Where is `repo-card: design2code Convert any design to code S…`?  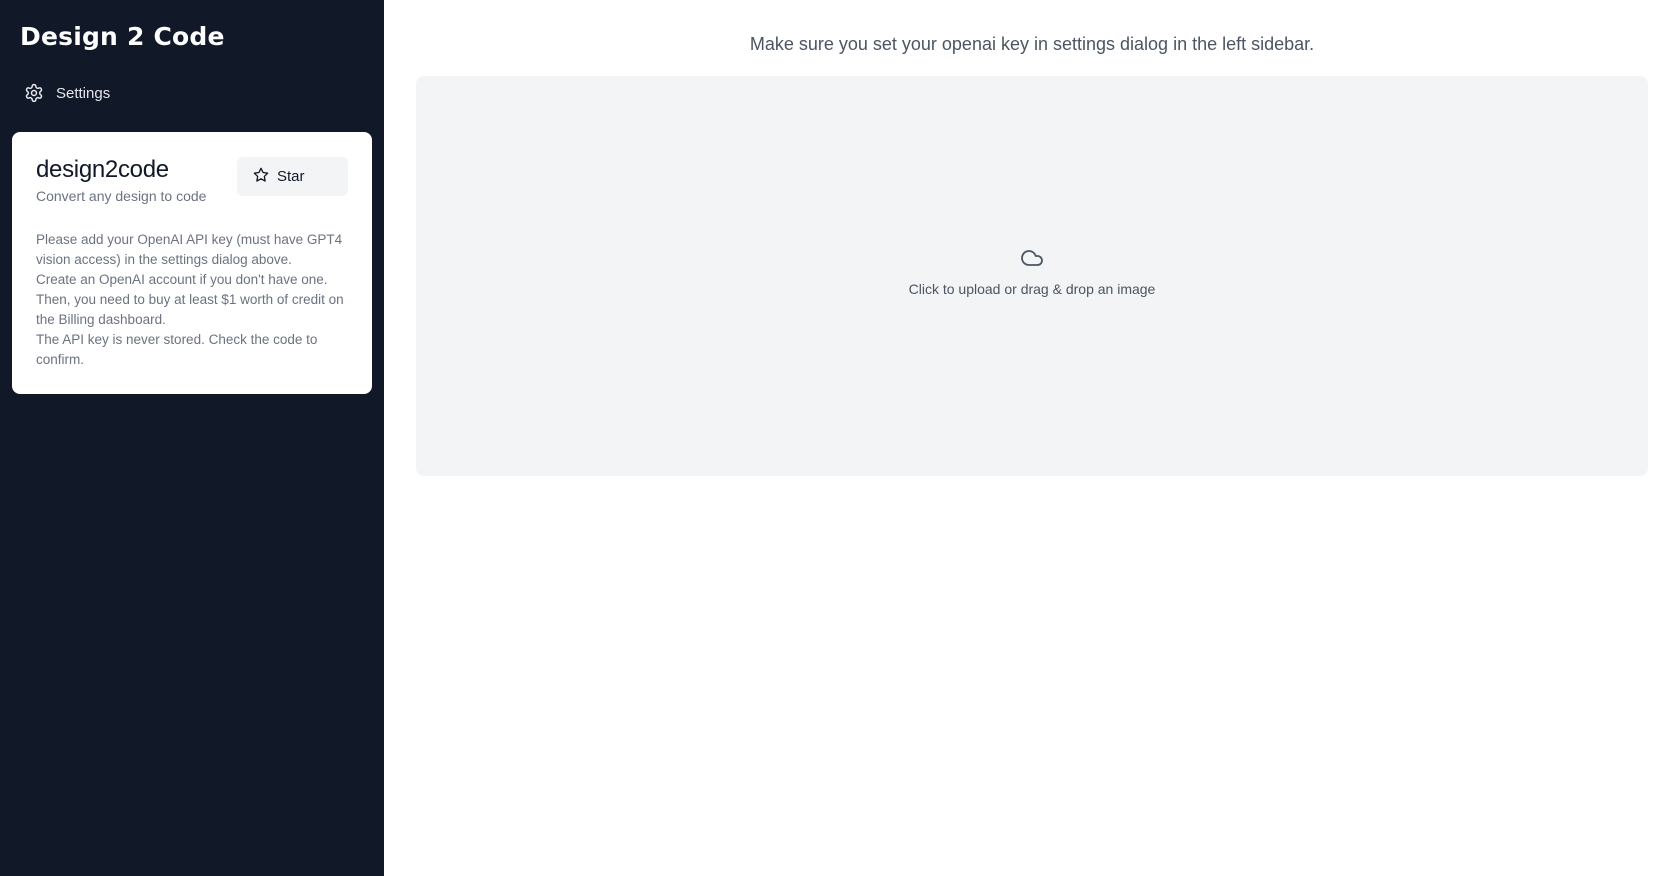 repo-card: design2code Convert any design to code S… is located at coordinates (192, 263).